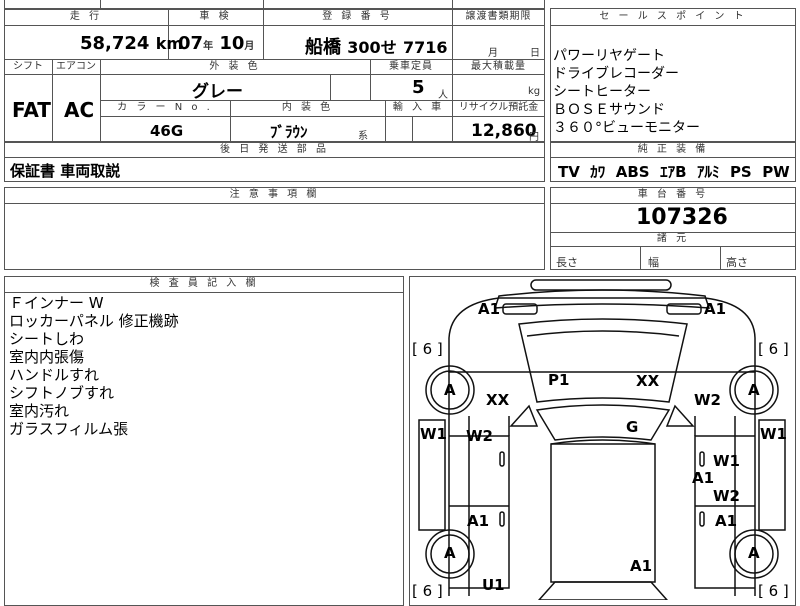 The height and width of the screenshot is (606, 800). What do you see at coordinates (86, 16) in the screenshot?
I see `mileage-header: 走 行` at bounding box center [86, 16].